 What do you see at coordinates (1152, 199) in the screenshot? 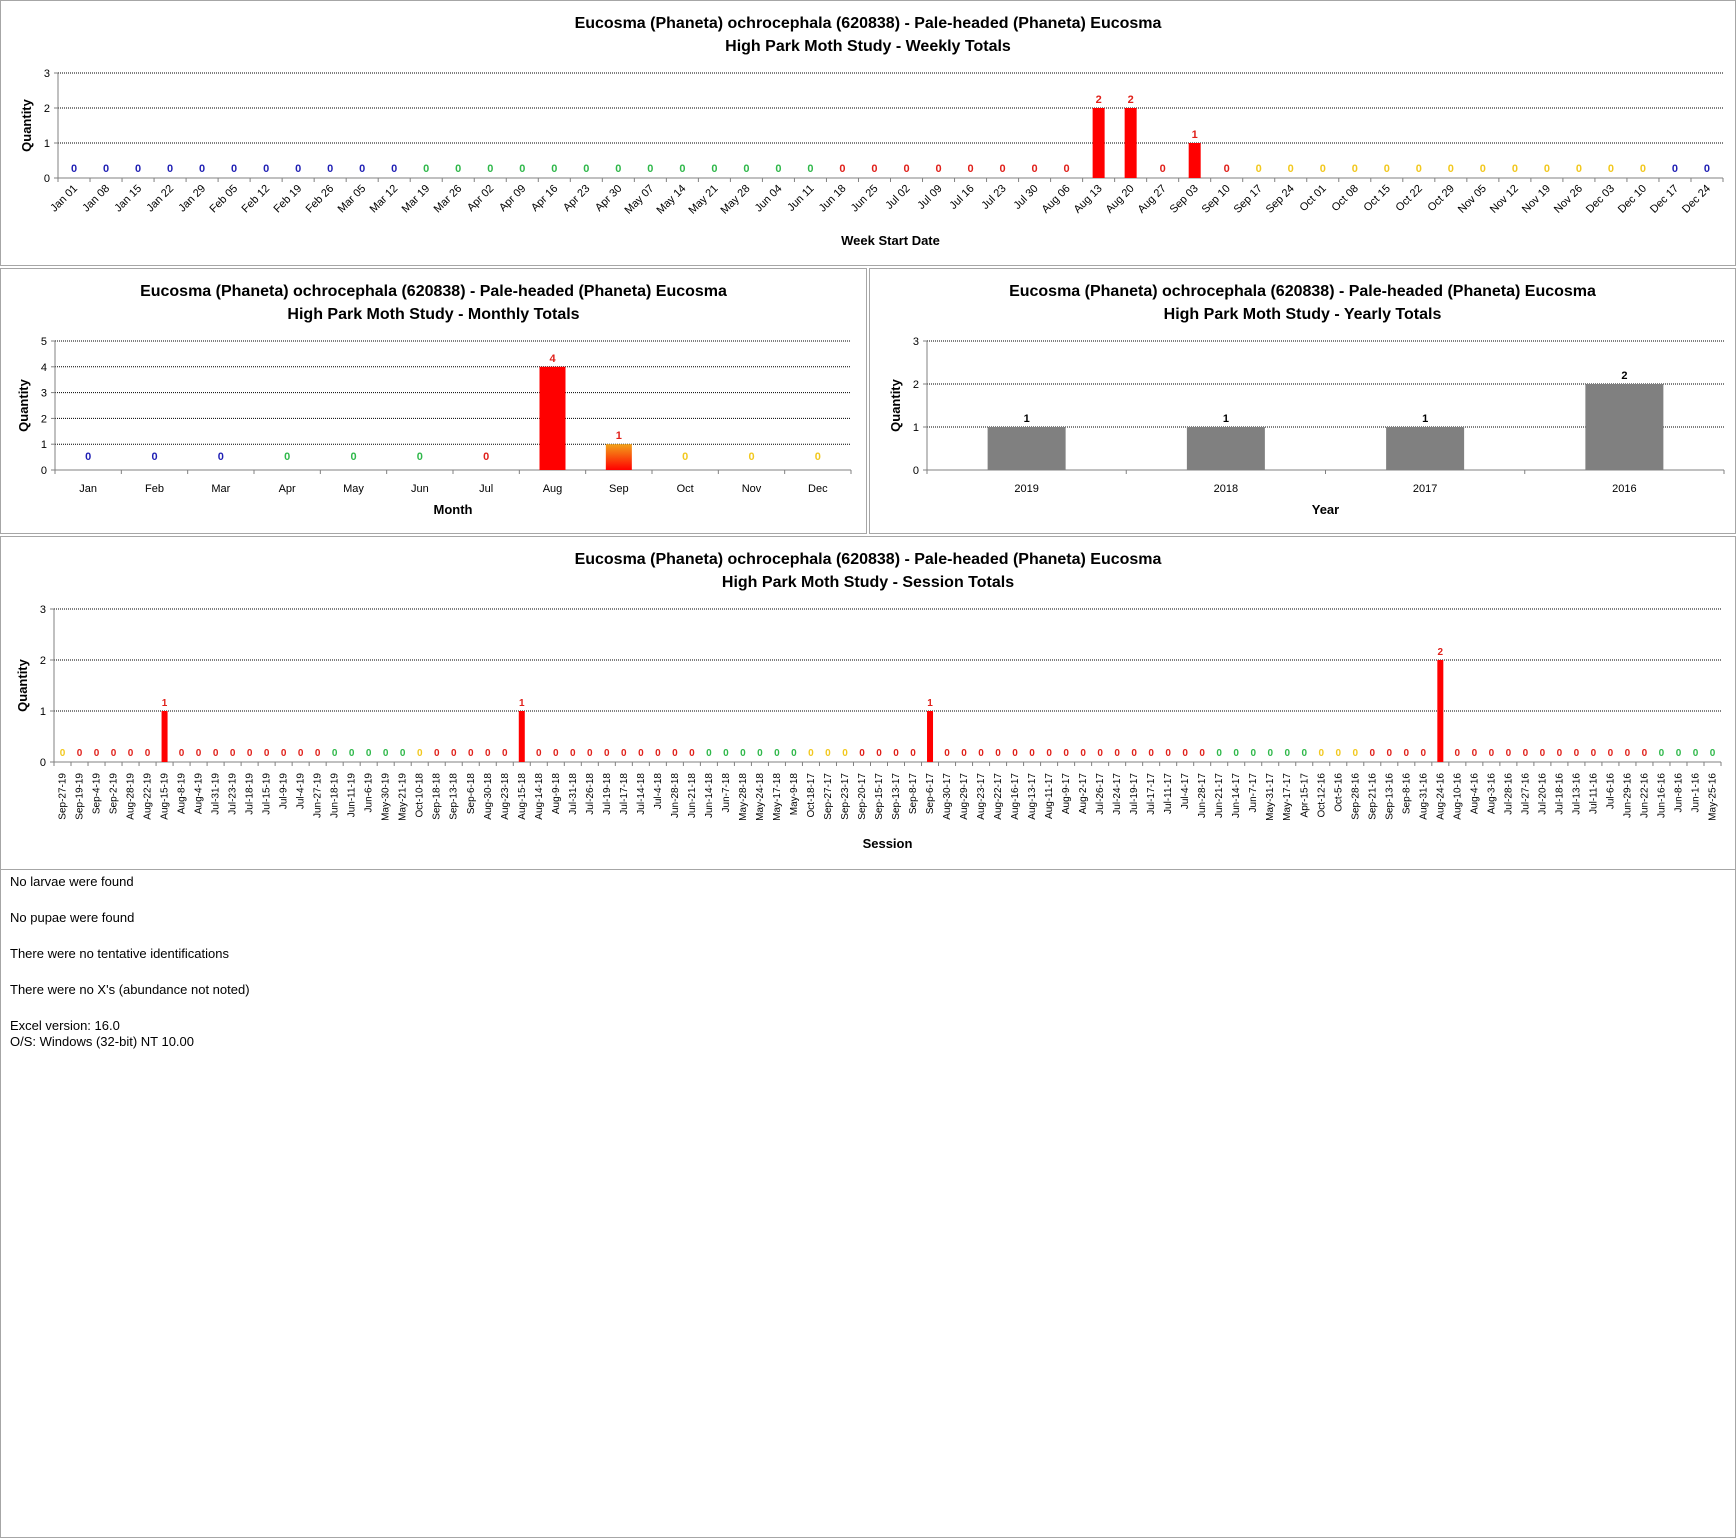
I see `x-tick-label: Aug 27` at bounding box center [1152, 199].